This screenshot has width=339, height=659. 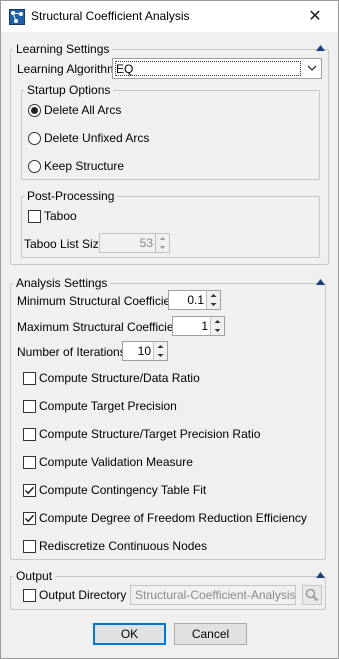 I want to click on iterations-value: 10, so click(x=144, y=351).